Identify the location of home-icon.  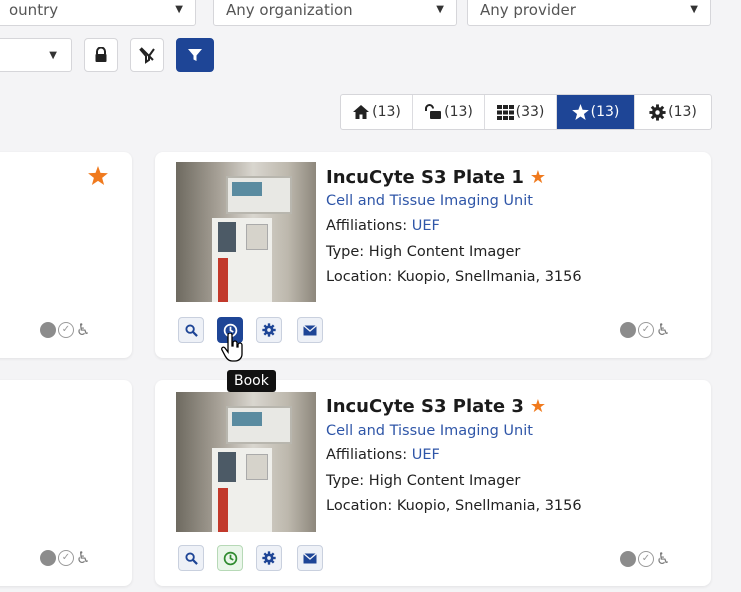
(361, 112).